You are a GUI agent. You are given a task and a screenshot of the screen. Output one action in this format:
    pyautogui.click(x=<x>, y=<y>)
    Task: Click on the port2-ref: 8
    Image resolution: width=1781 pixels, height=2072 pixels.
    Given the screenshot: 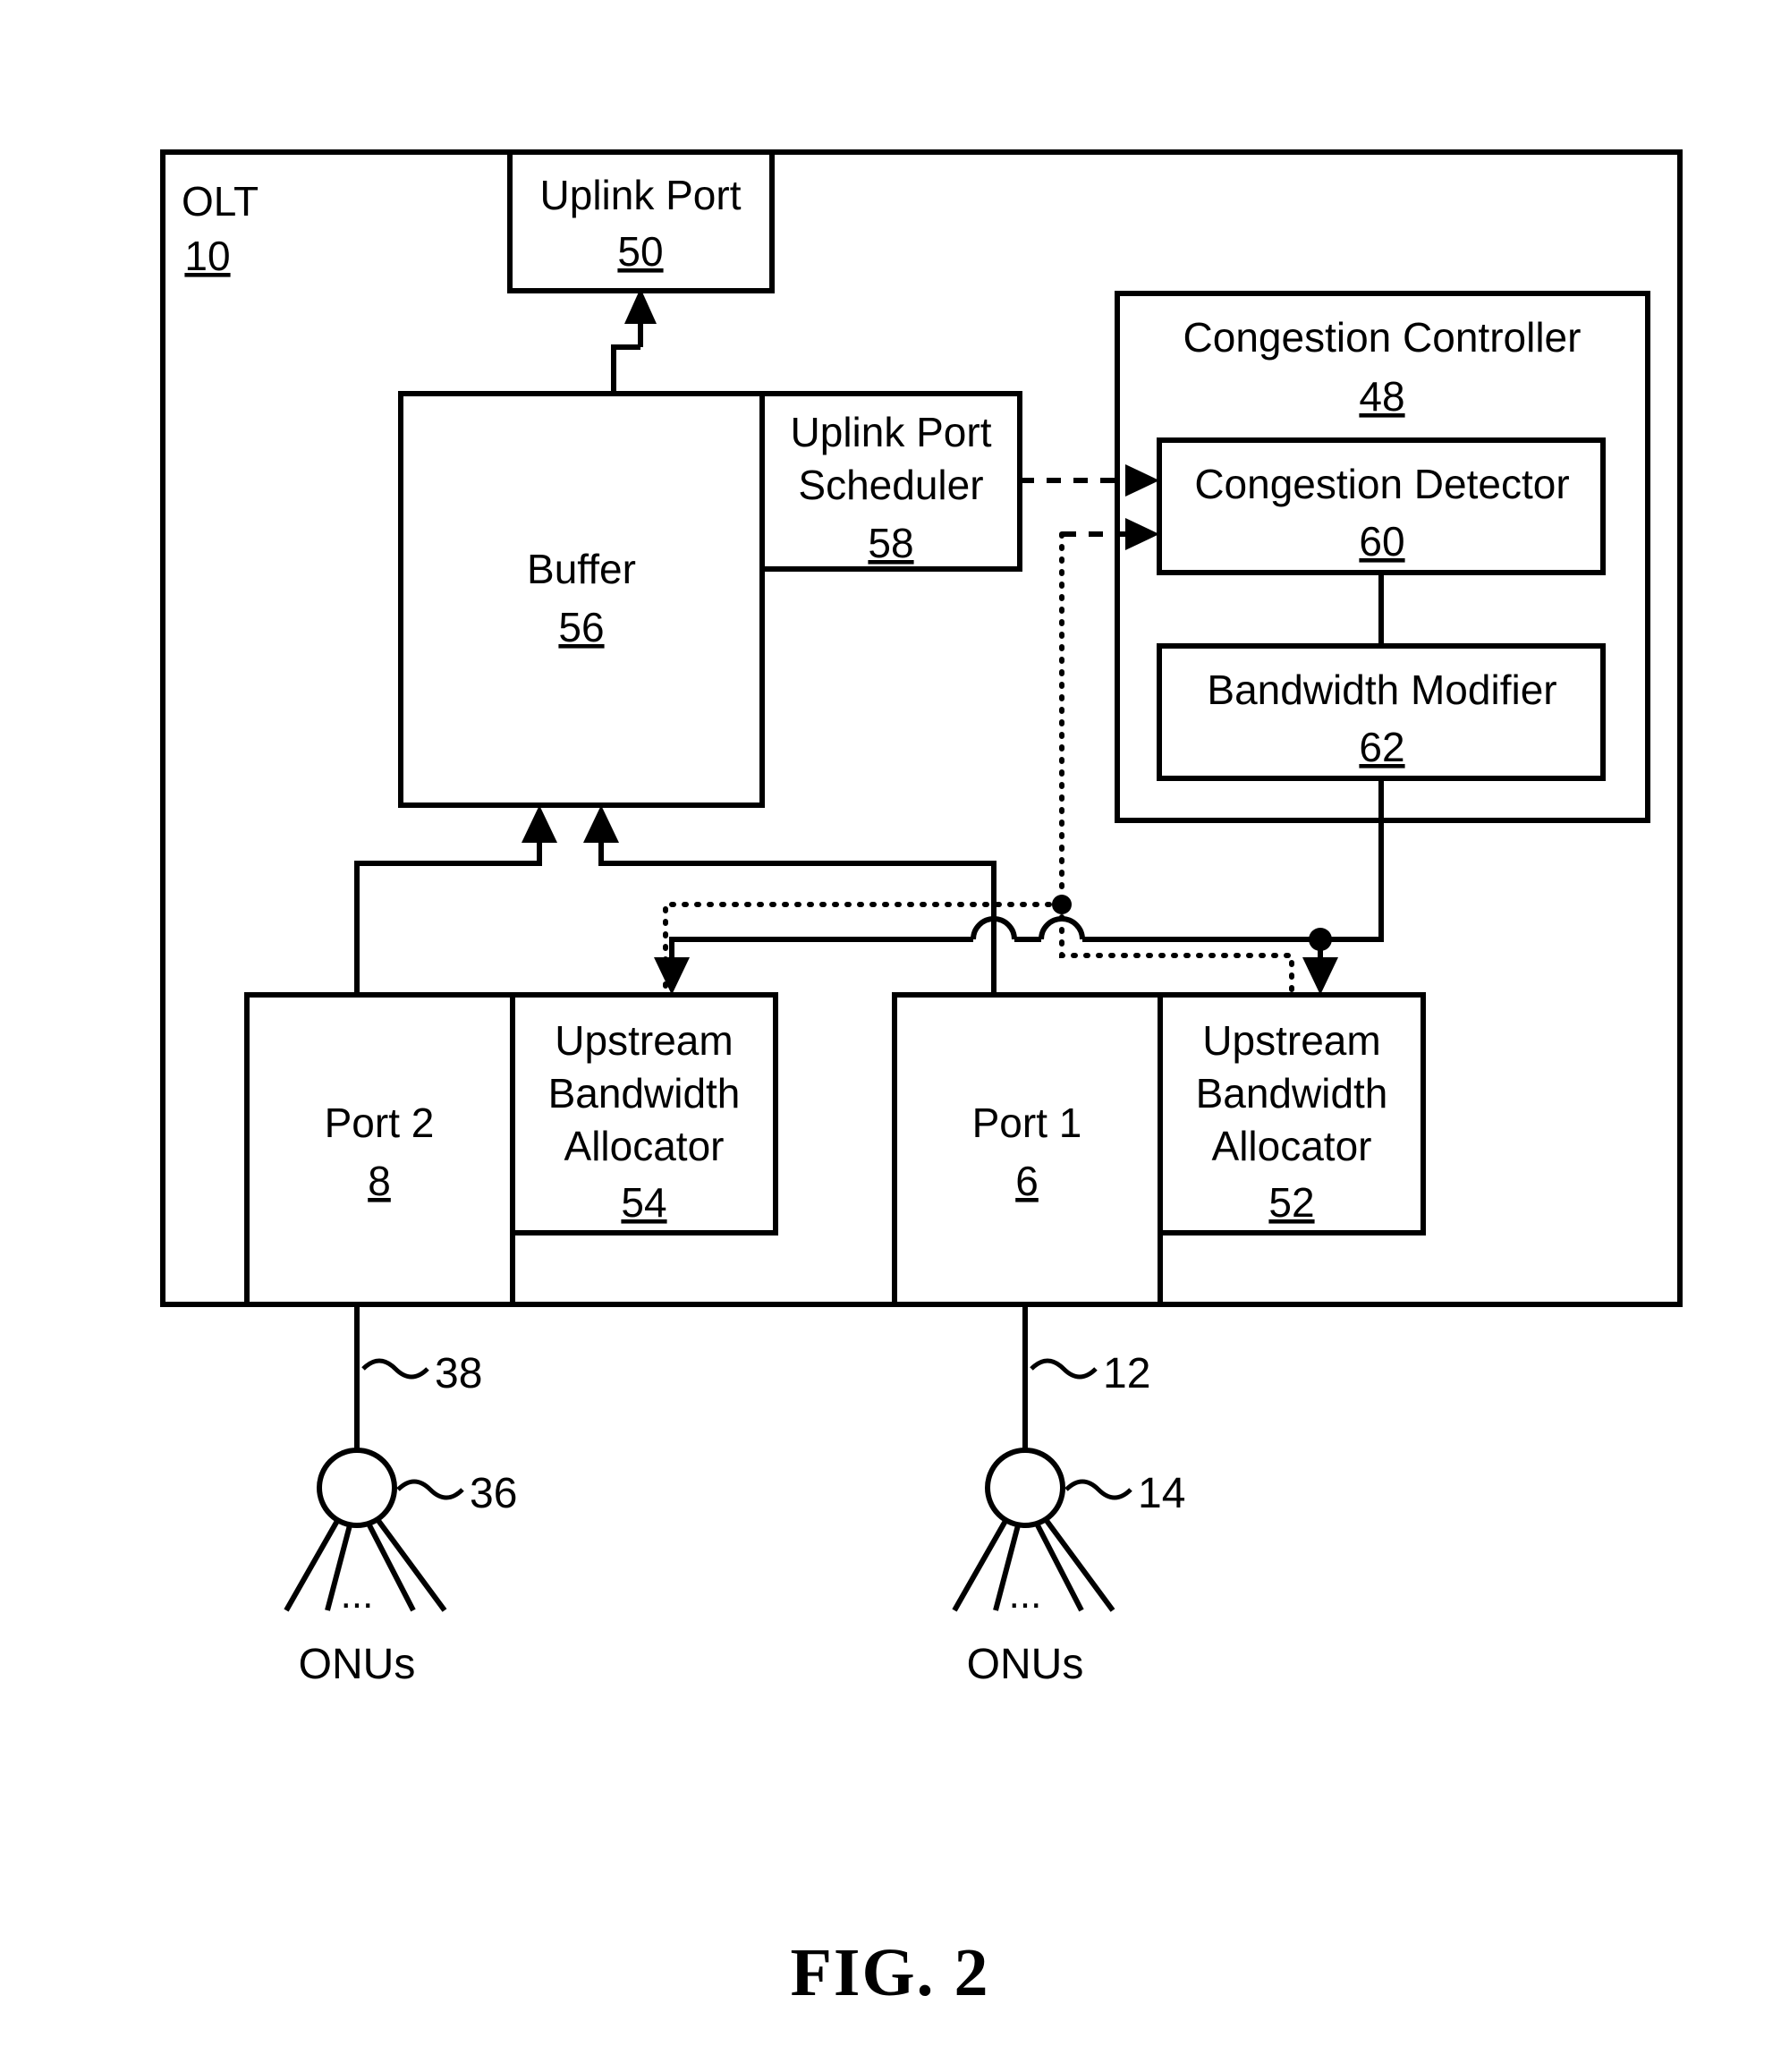 What is the action you would take?
    pyautogui.click(x=380, y=1181)
    